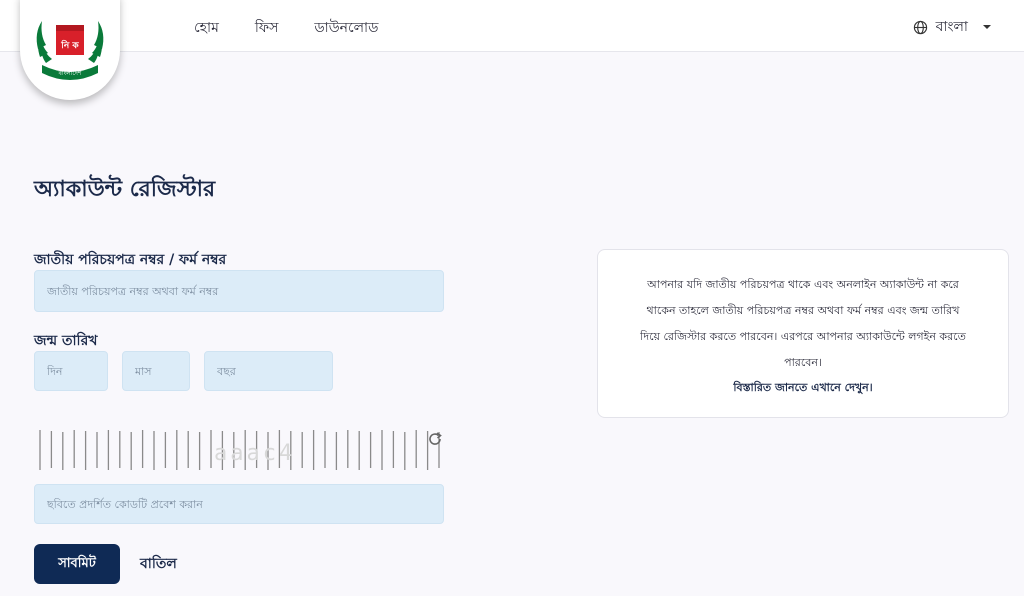  What do you see at coordinates (130, 260) in the screenshot?
I see `nid-label: জাতীয় পরিচয়পত্র নম্বর / ফর্ম নম্বর` at bounding box center [130, 260].